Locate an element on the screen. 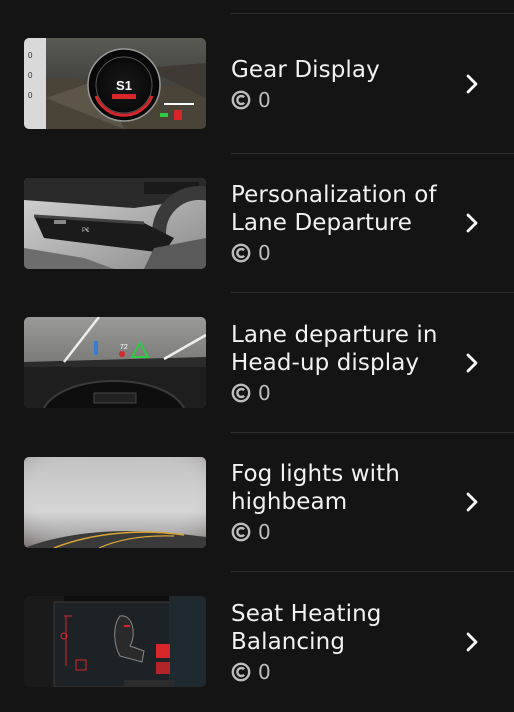 The width and height of the screenshot is (514, 712). thumbnail-lane-departure-stalk: P€ is located at coordinates (115, 223).